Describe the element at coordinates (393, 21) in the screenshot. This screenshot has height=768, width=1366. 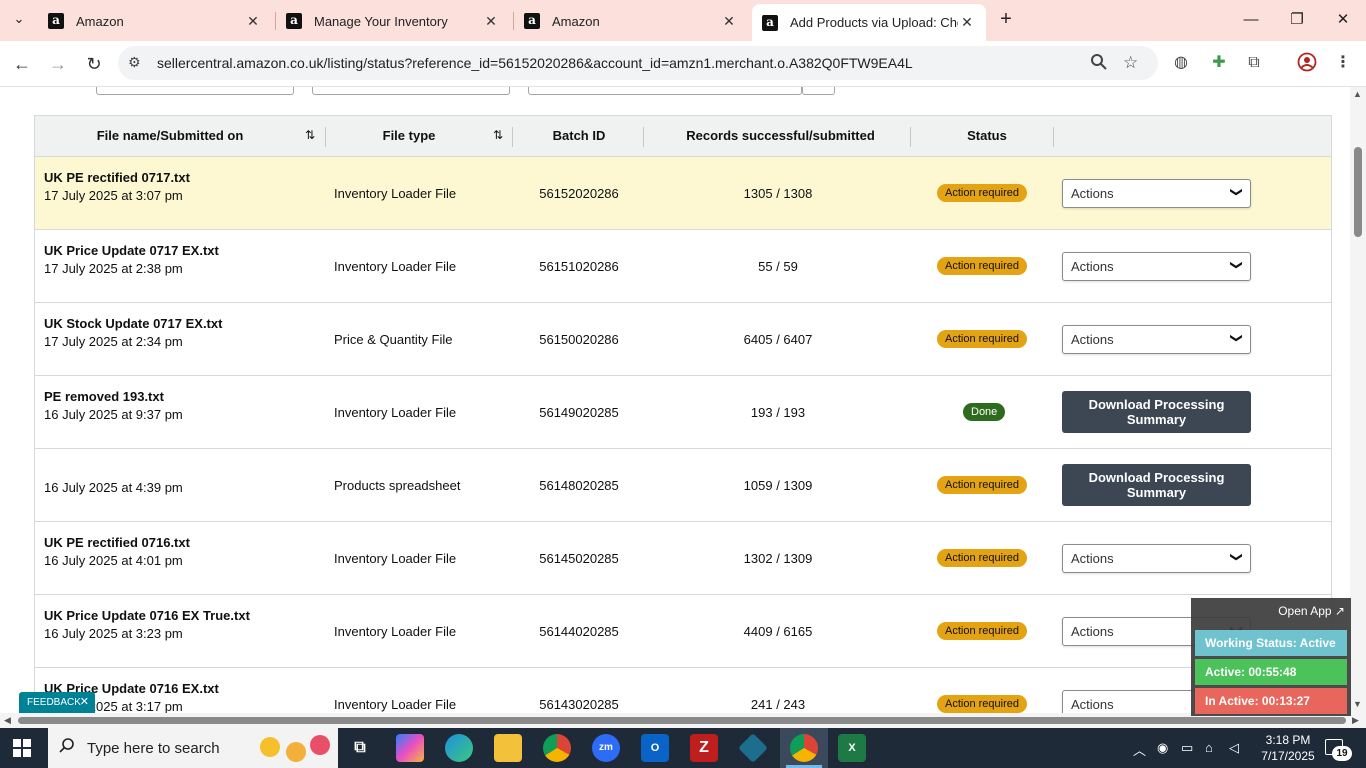
I see `tab-manage-inventory: a Manage Your Inventory ✕` at that location.